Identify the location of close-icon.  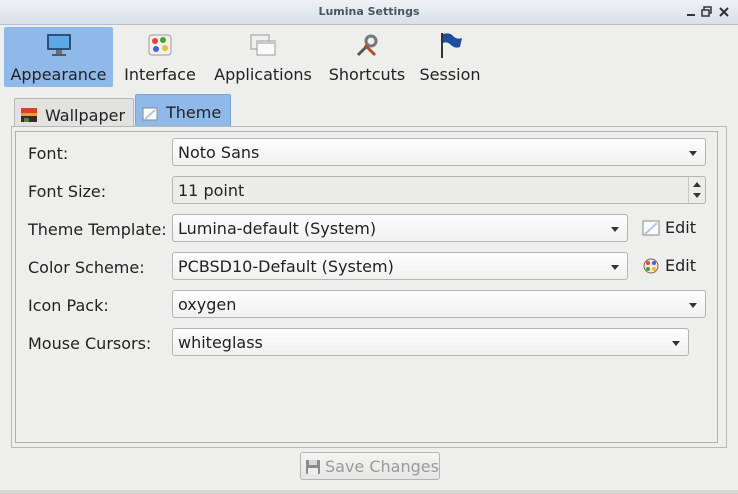
(724, 12).